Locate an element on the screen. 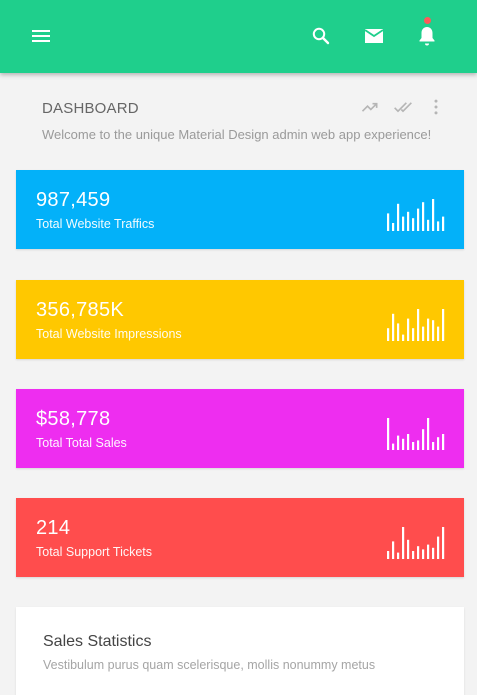  stat-label: Total Total Sales is located at coordinates (81, 443).